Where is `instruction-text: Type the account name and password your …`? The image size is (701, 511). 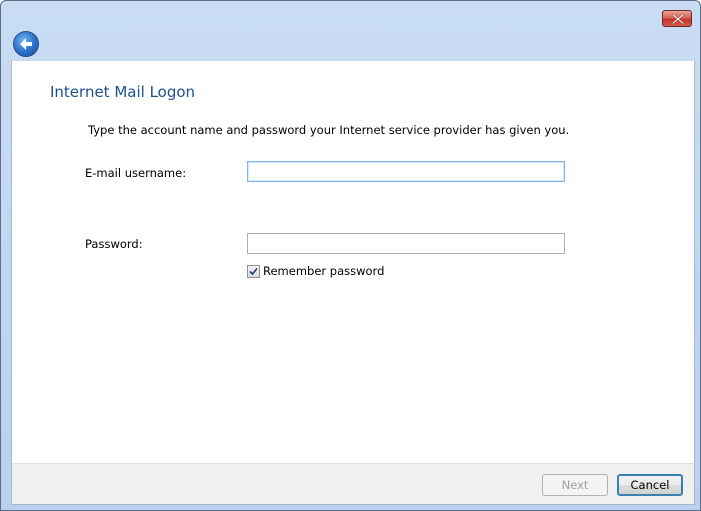
instruction-text: Type the account name and password your … is located at coordinates (329, 130).